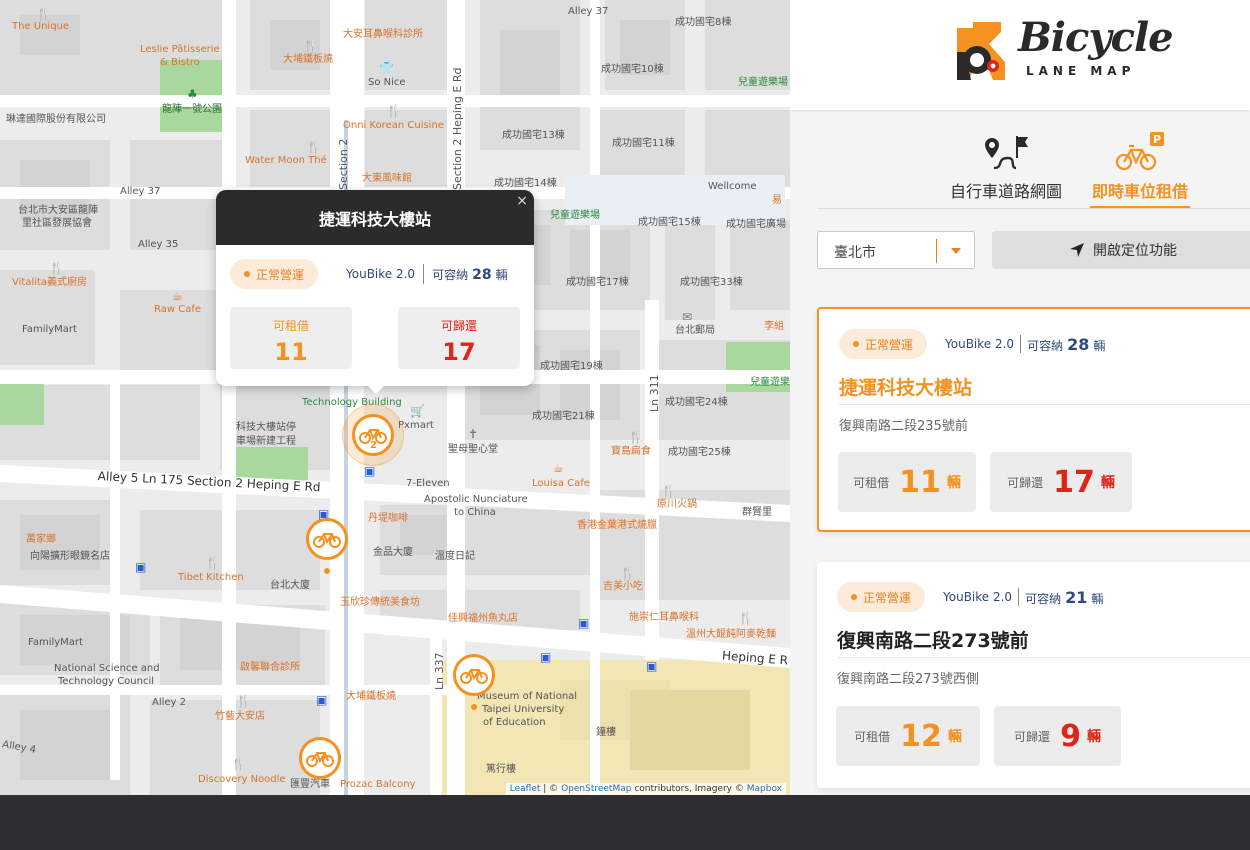 This screenshot has width=1250, height=850. I want to click on map-label: 台北大廈, so click(290, 585).